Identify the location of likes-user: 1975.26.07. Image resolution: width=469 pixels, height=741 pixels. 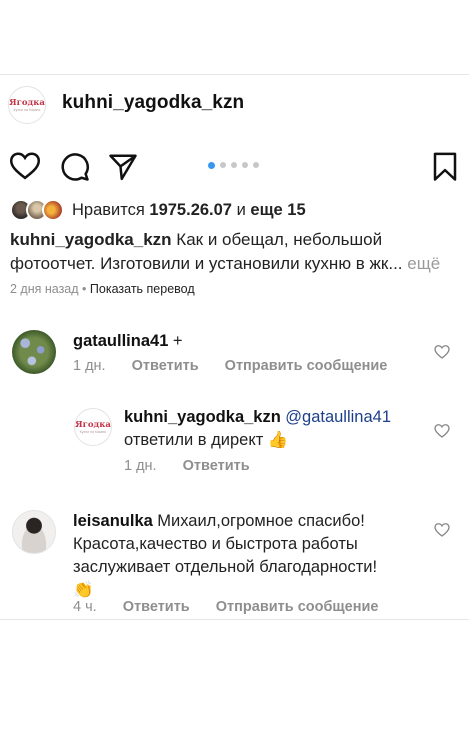
(190, 210).